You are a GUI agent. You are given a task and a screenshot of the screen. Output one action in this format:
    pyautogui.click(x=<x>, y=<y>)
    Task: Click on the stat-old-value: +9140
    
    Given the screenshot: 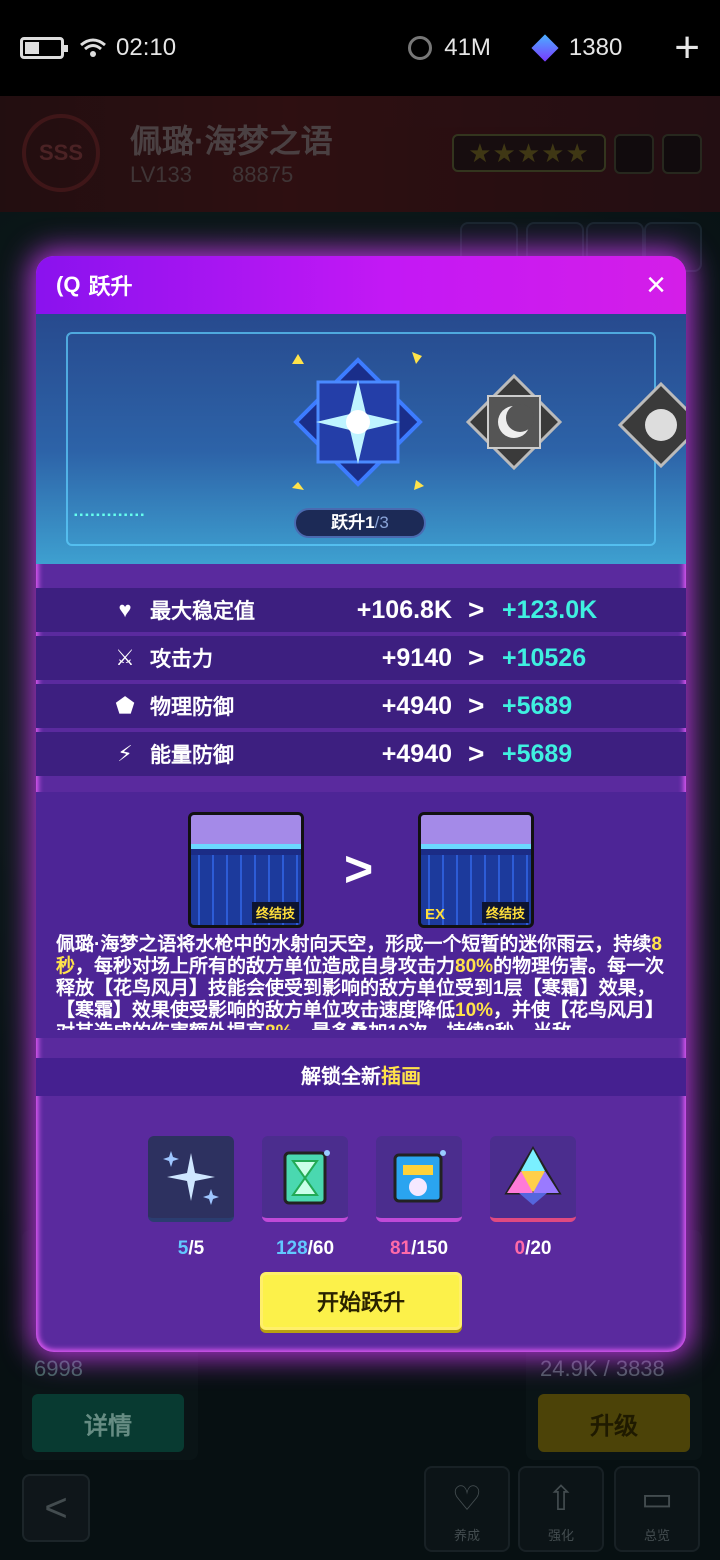 What is the action you would take?
    pyautogui.click(x=416, y=657)
    